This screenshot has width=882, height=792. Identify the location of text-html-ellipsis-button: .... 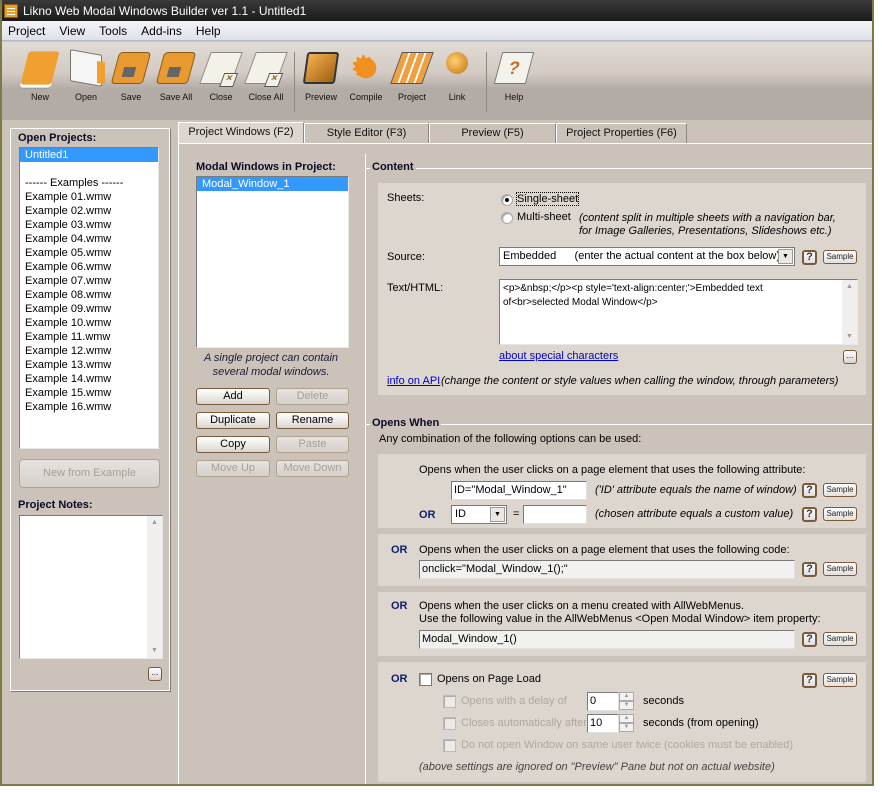
(850, 357).